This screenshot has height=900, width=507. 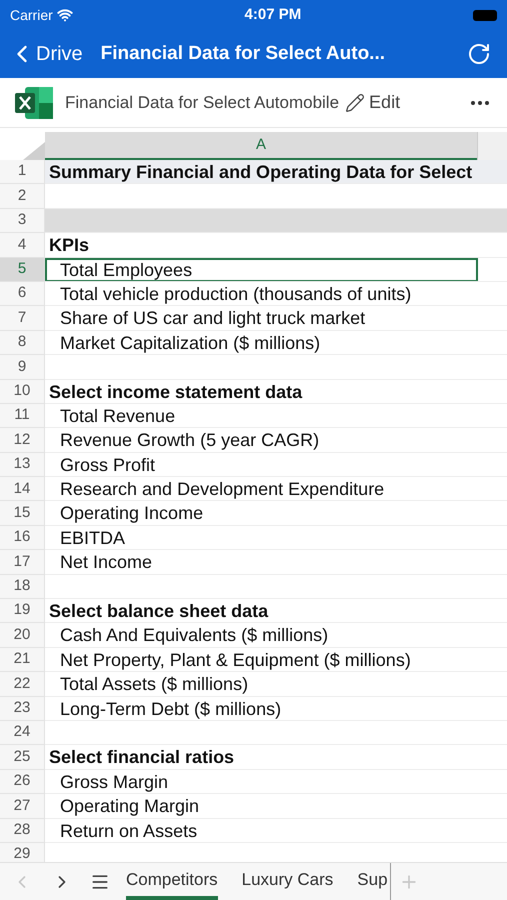 What do you see at coordinates (69, 245) in the screenshot?
I see `cell-text: KPIs` at bounding box center [69, 245].